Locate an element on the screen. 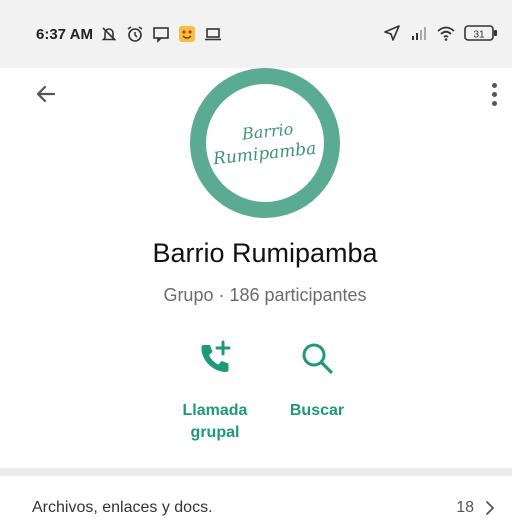 Image resolution: width=512 pixels, height=521 pixels. group-call-label: Llamada grupal is located at coordinates (215, 421).